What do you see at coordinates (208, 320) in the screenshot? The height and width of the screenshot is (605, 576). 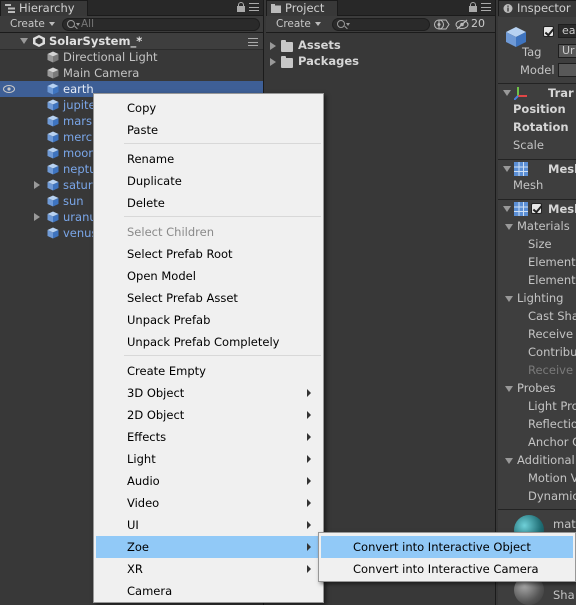 I see `menu-item-unpack-prefab: Unpack Prefab` at bounding box center [208, 320].